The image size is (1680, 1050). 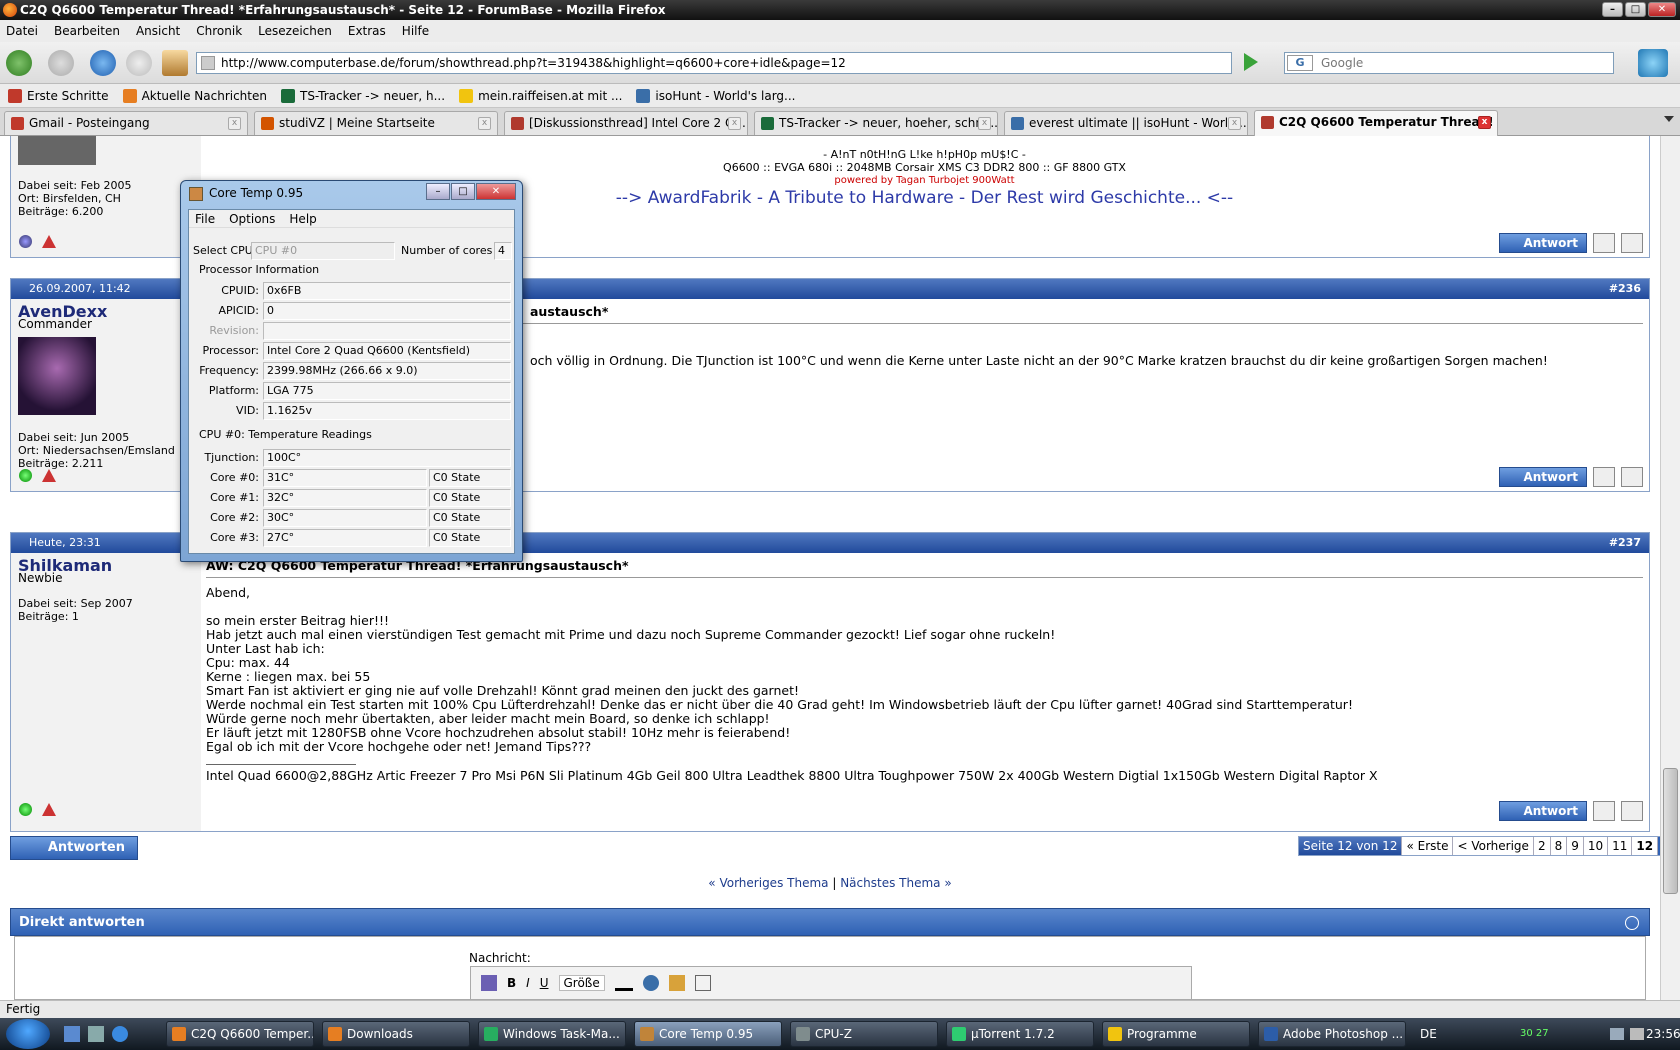 I want to click on forward-arrow-icon, so click(x=61, y=63).